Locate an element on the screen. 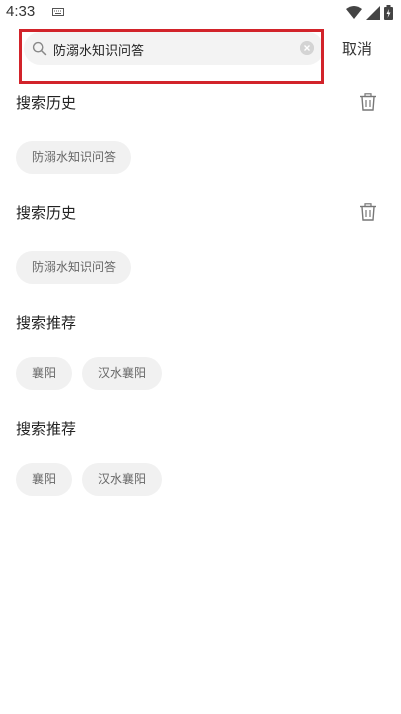 The image size is (401, 714). status-time: 4:33 is located at coordinates (21, 11).